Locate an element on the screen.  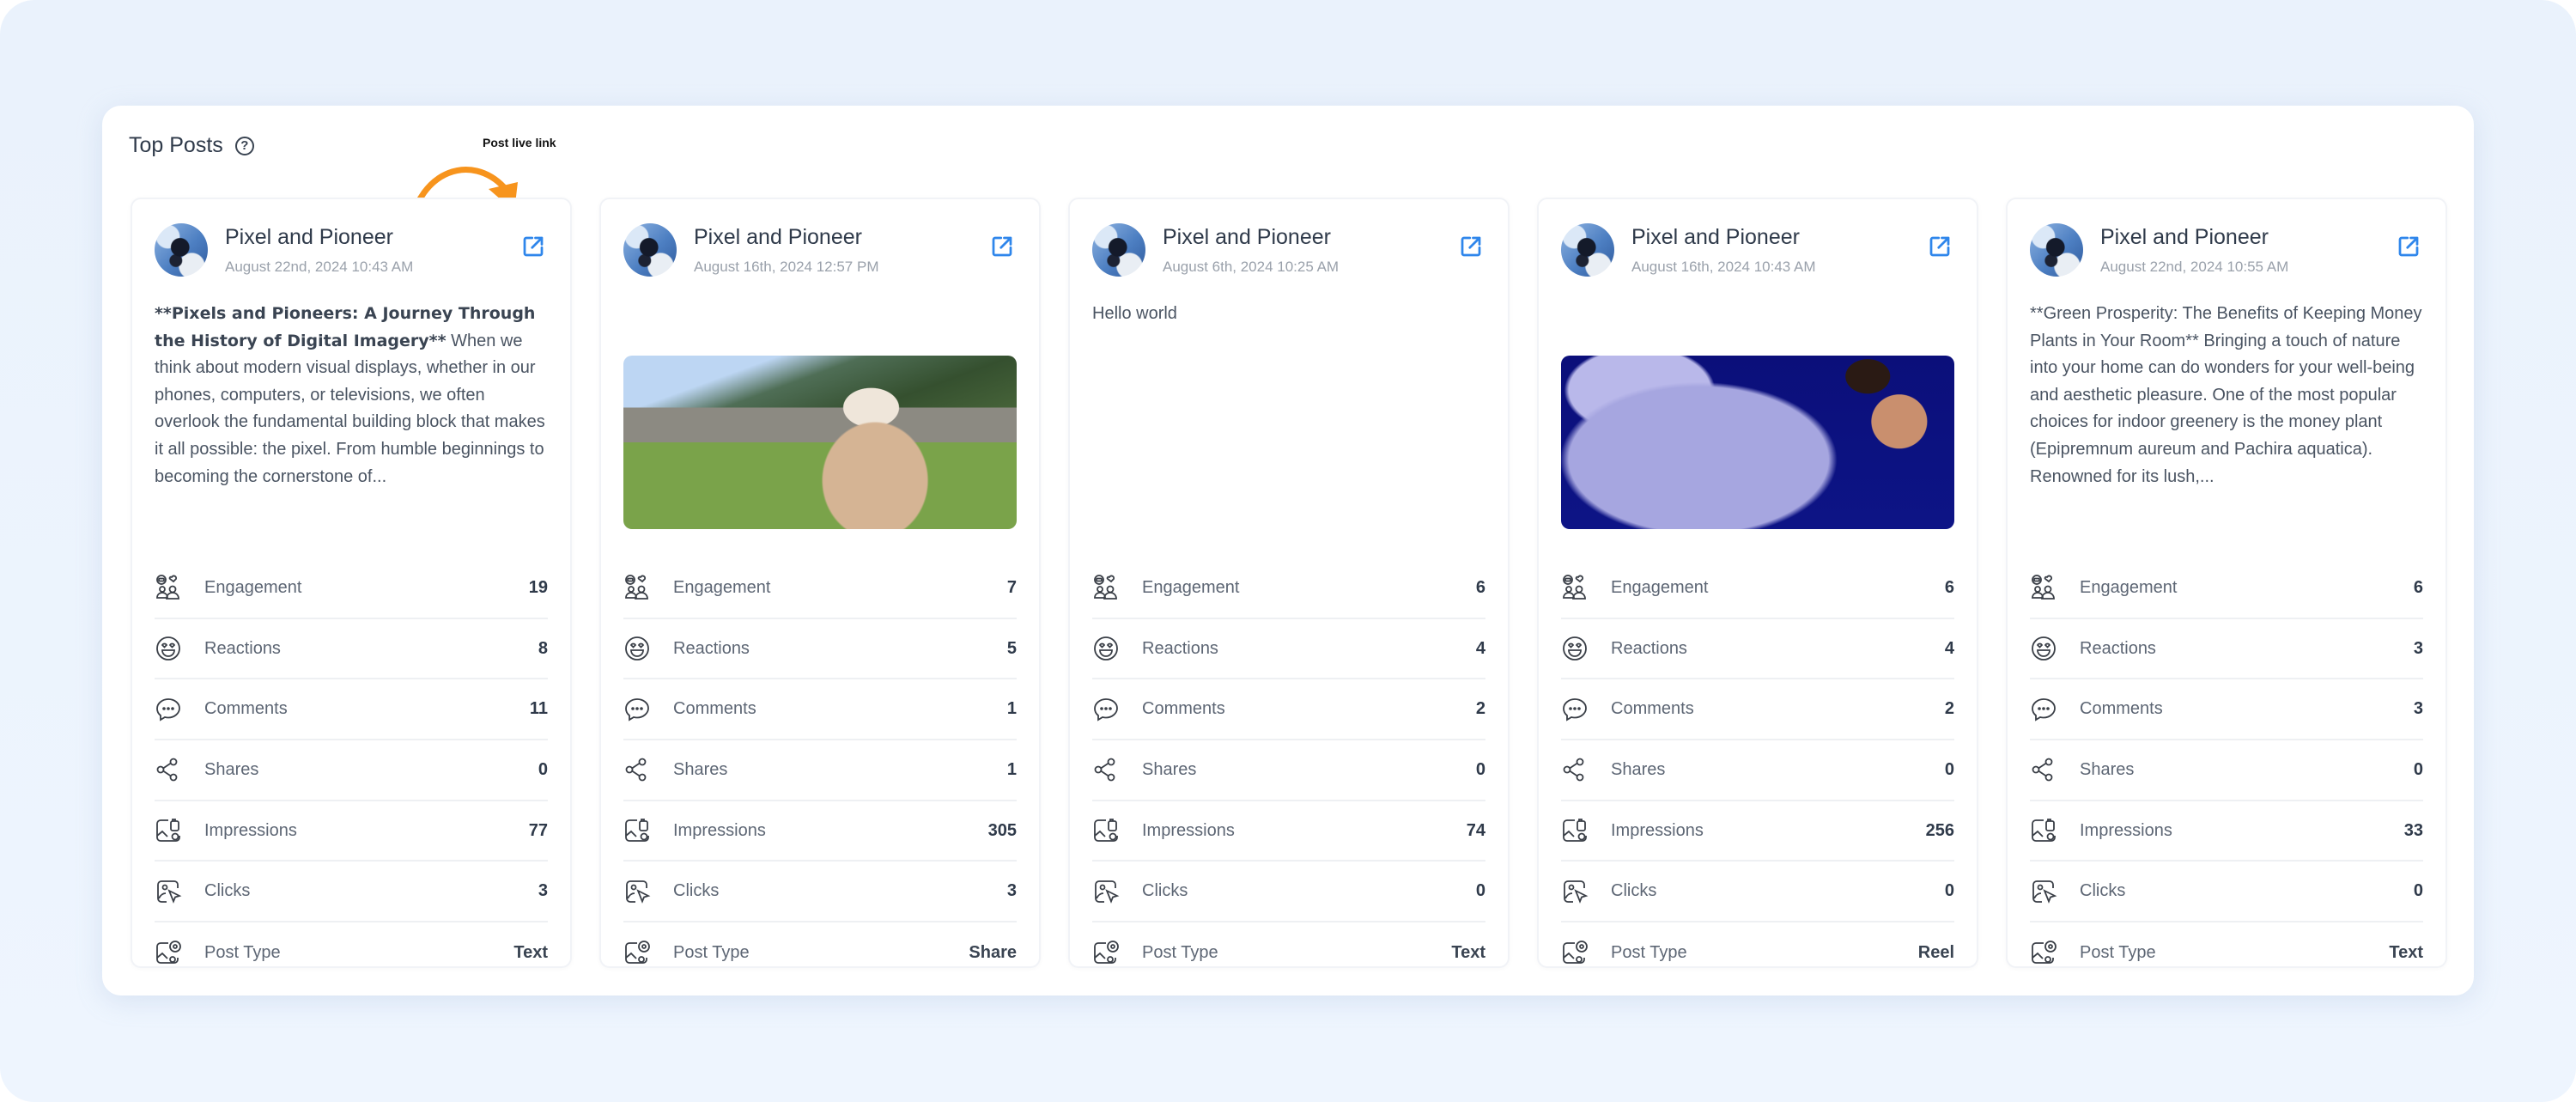
metric-clicks: Clicks 3 is located at coordinates (351, 892).